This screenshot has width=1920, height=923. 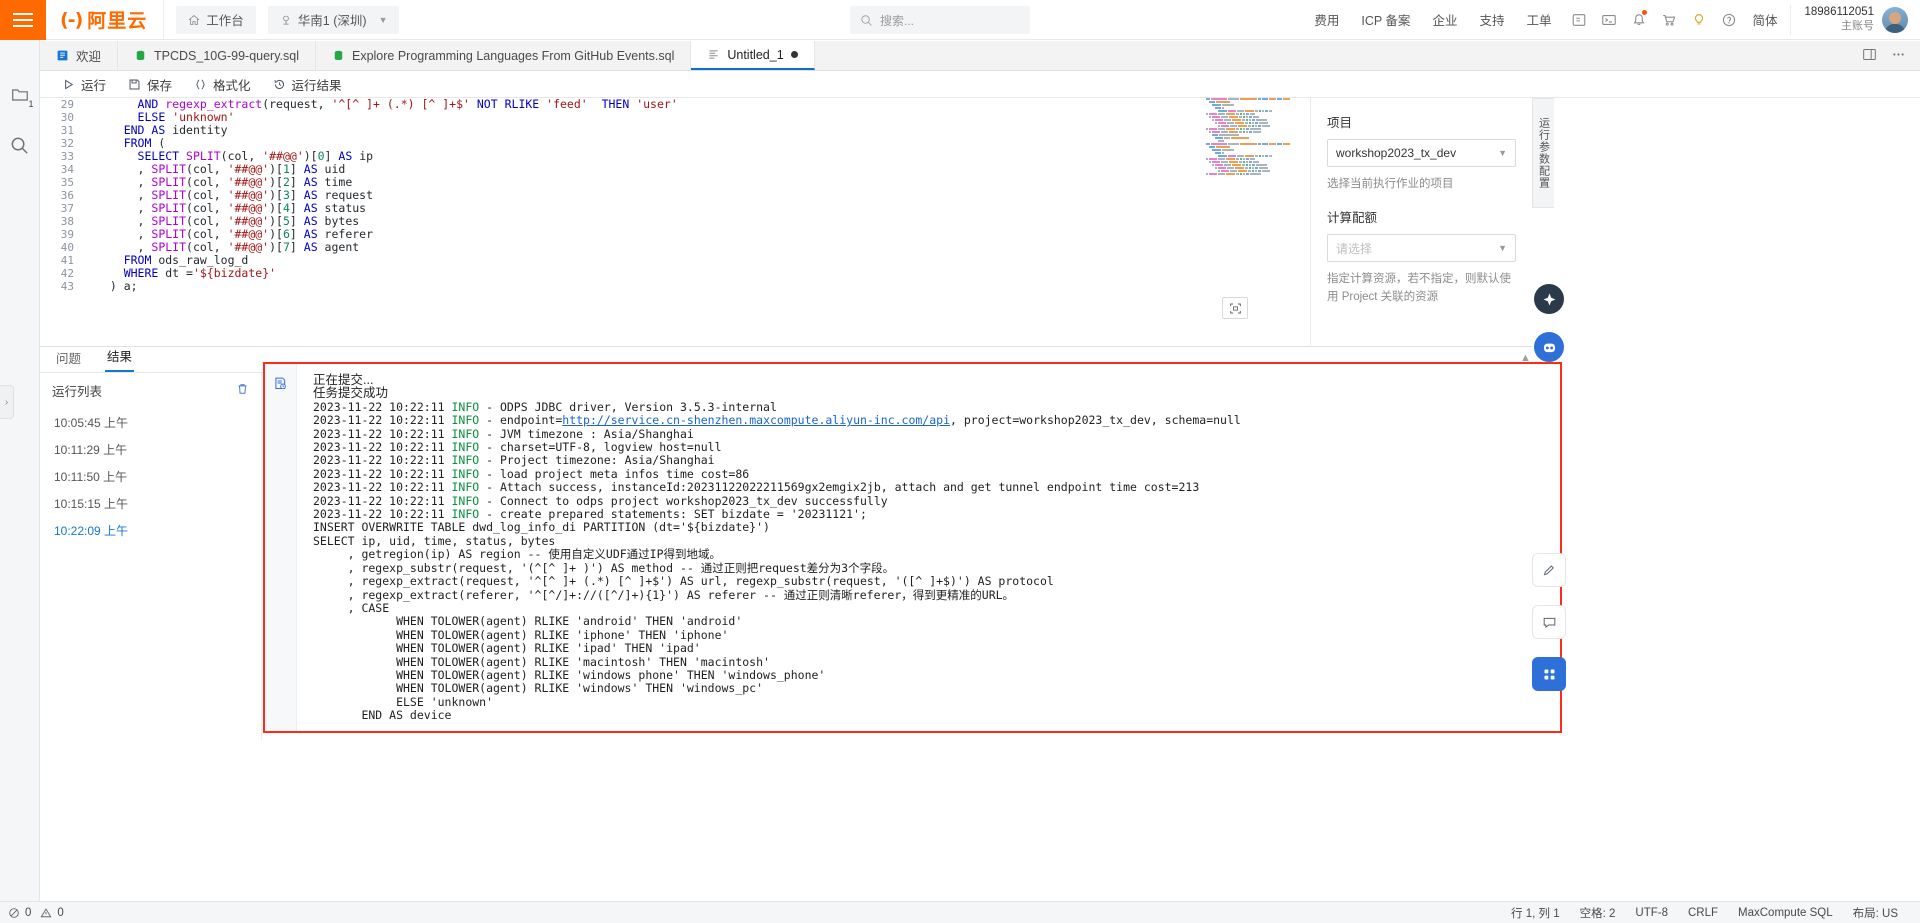 I want to click on more-actions-icon, so click(x=1898, y=56).